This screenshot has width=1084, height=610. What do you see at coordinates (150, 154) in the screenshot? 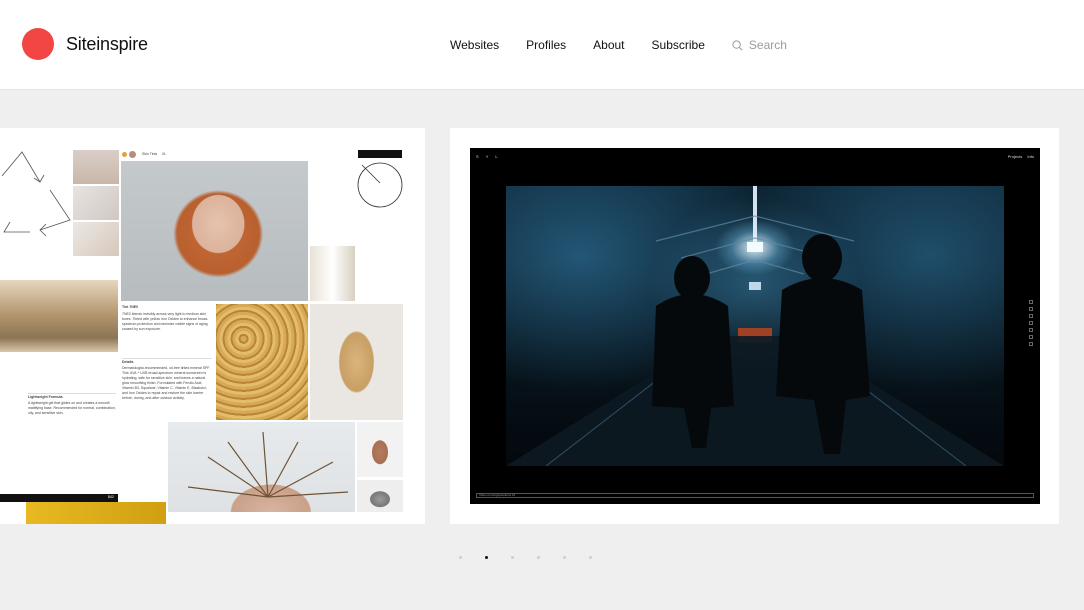
I see `badge-skin-tints: Skin Tints` at bounding box center [150, 154].